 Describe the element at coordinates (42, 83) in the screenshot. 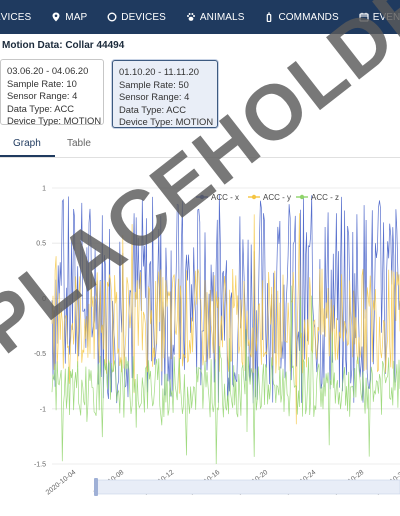

I see `card-sample-rate: Sample Rate: 10` at that location.